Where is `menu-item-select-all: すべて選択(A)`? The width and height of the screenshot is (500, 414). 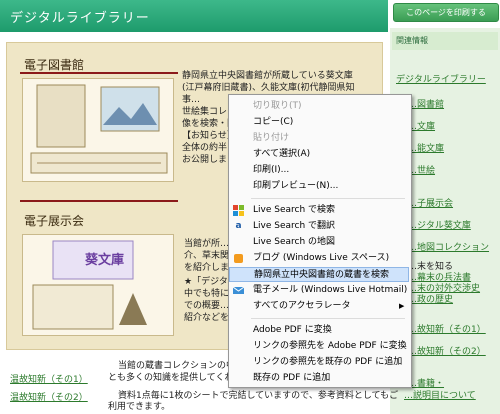 menu-item-select-all: すべて選択(A) is located at coordinates (319, 154).